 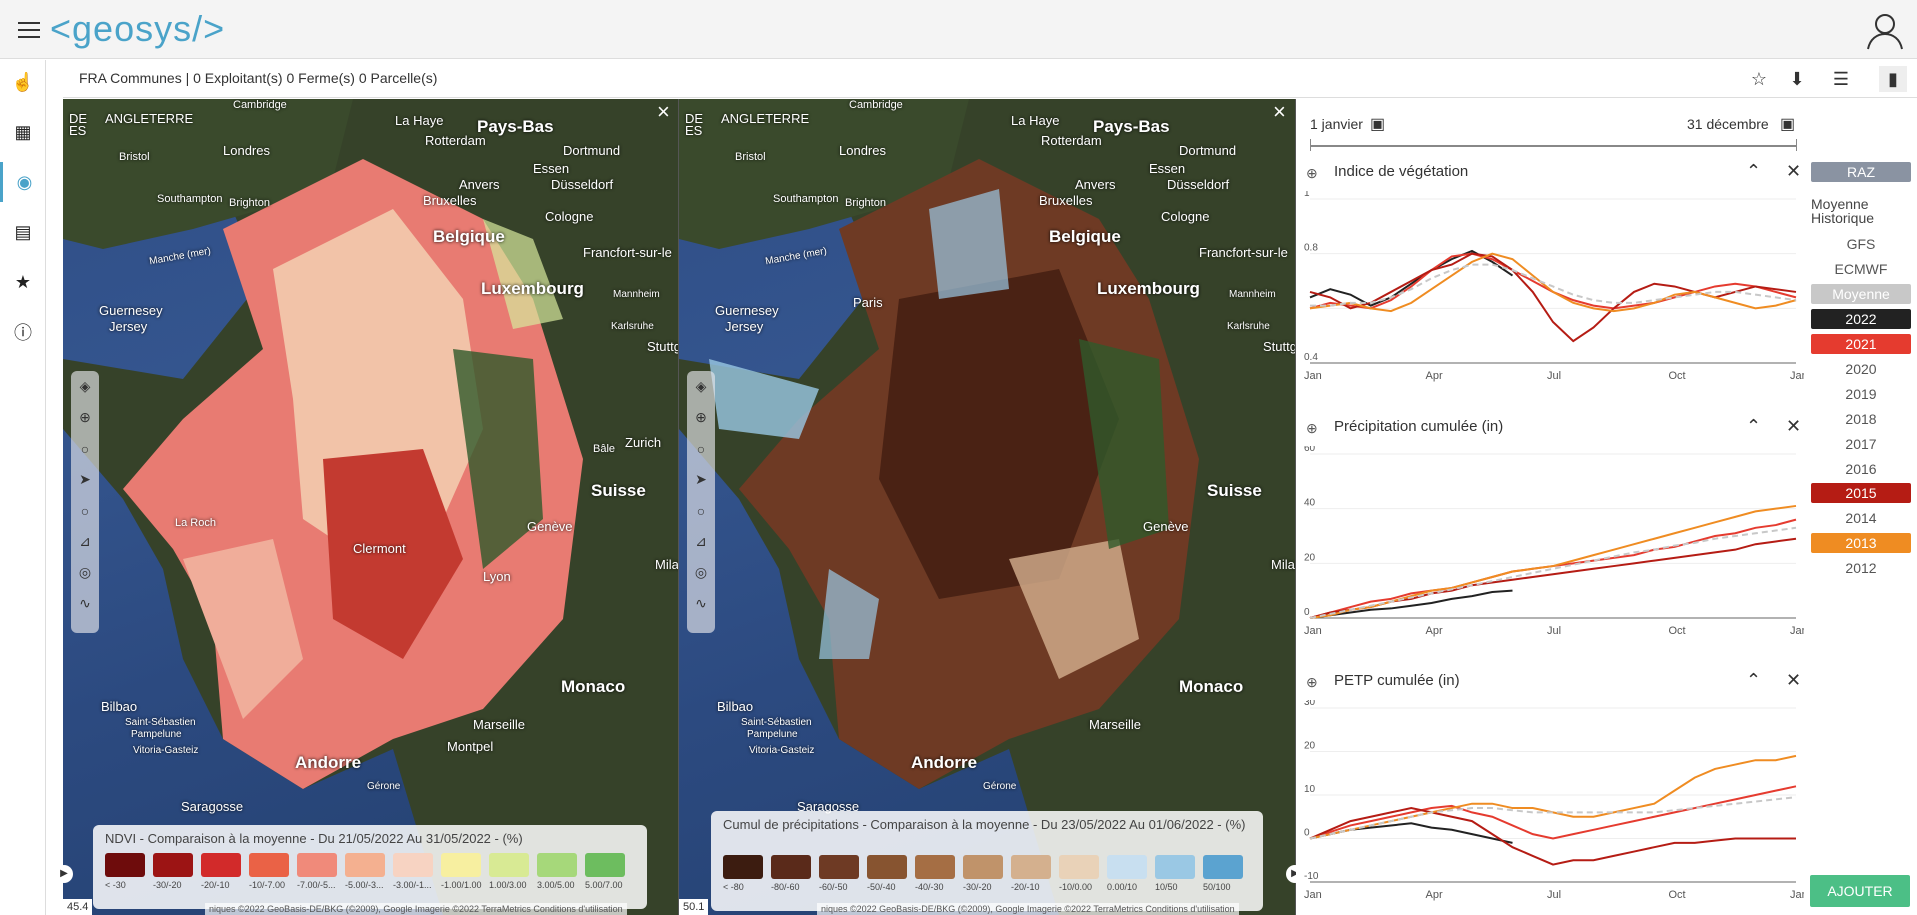 What do you see at coordinates (1310, 789) in the screenshot?
I see `y-tick-label: 10` at bounding box center [1310, 789].